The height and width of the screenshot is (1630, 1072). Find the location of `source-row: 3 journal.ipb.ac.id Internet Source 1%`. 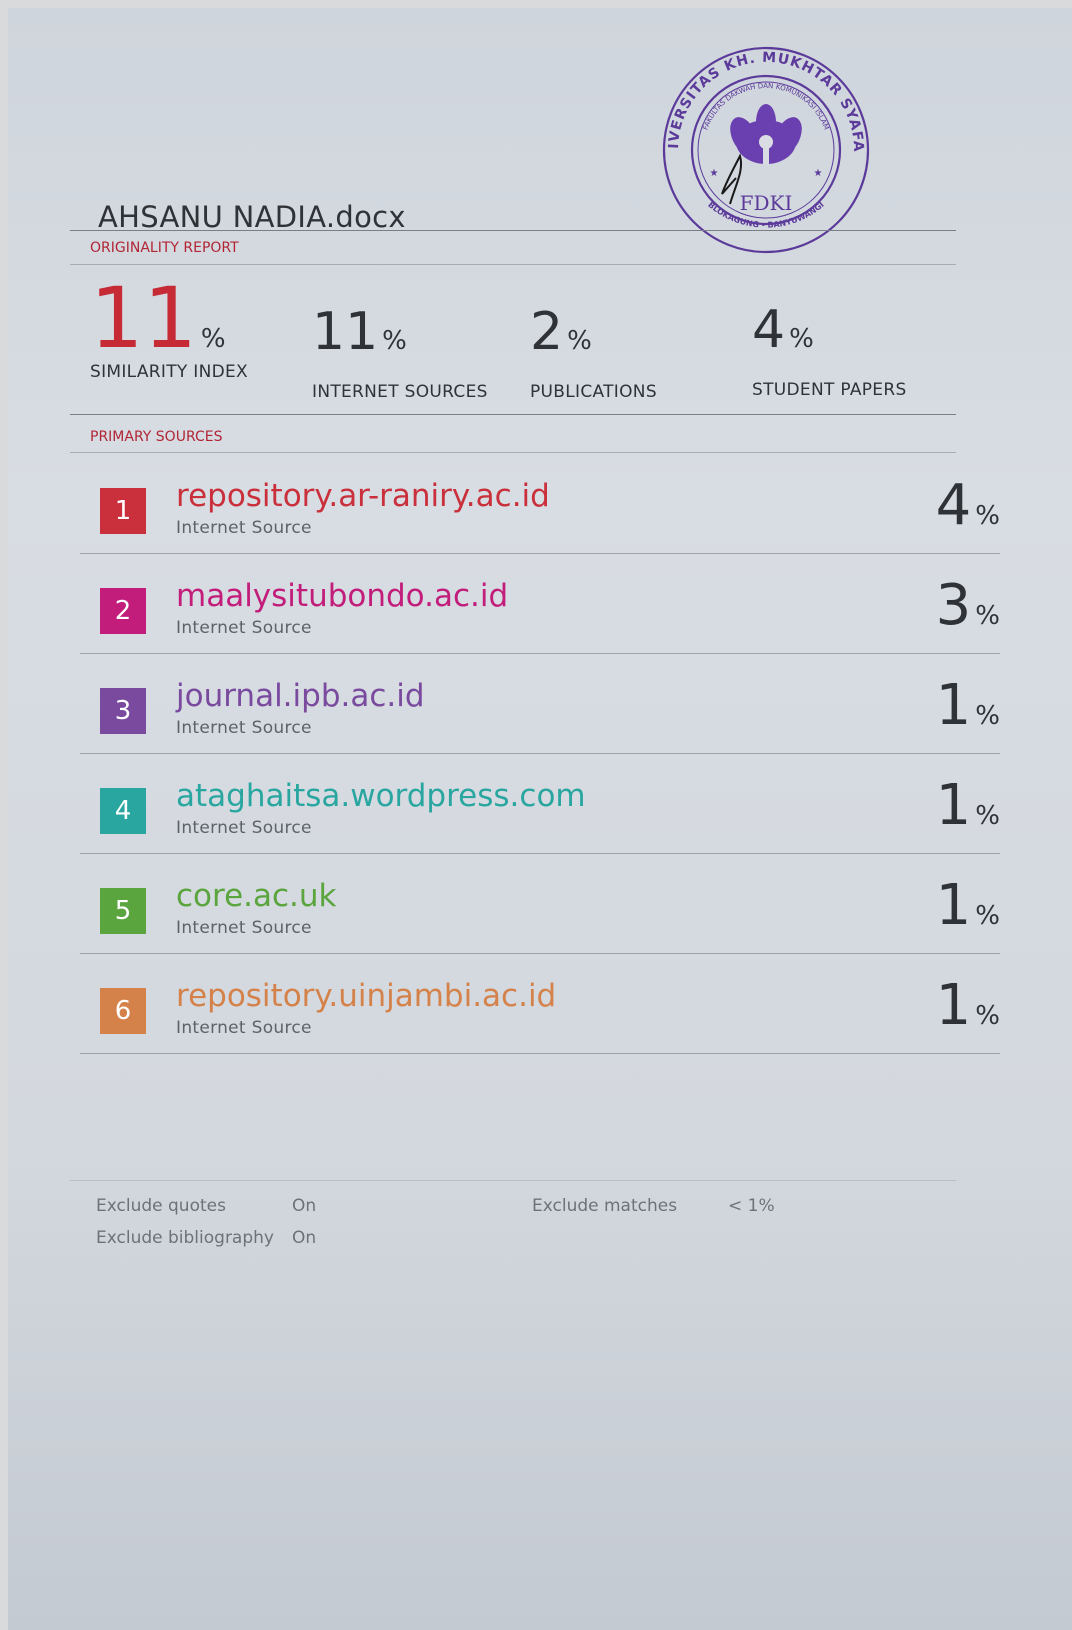

source-row: 3 journal.ipb.ac.id Internet Source 1% is located at coordinates (540, 704).